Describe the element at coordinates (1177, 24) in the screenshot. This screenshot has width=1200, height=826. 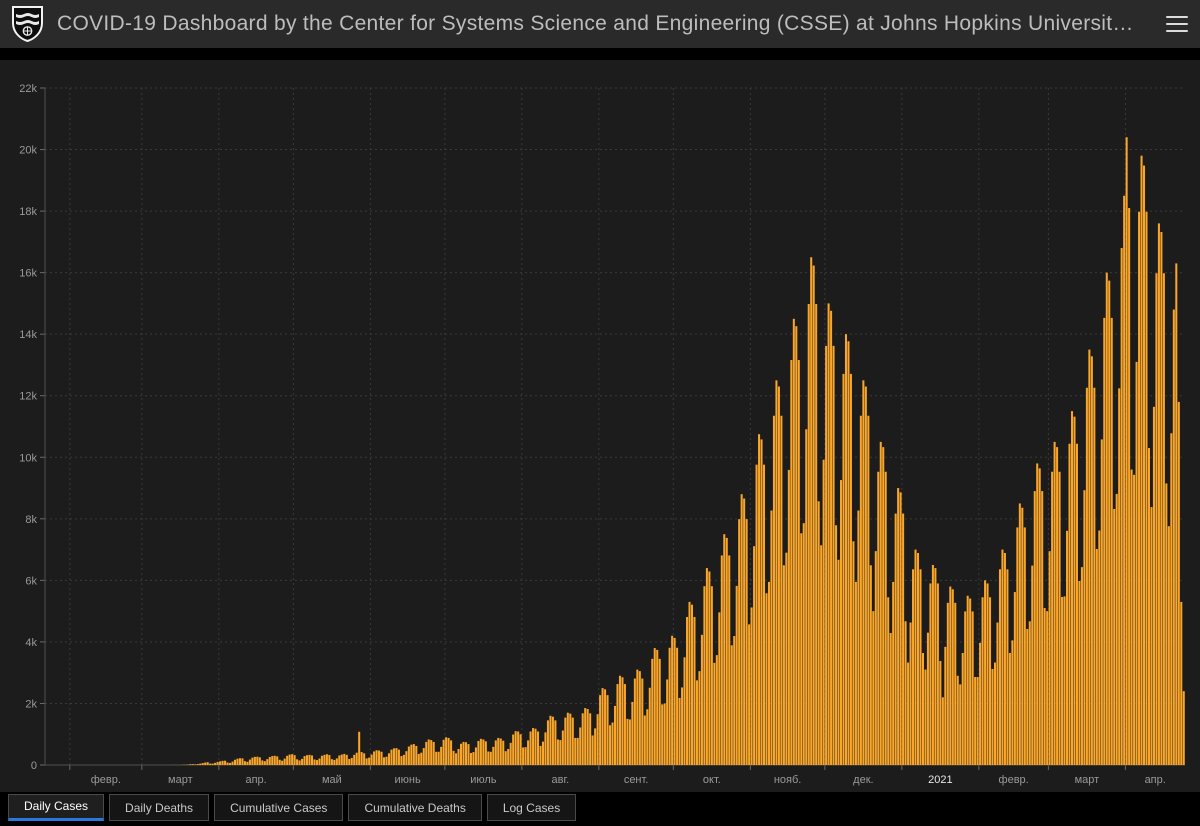
I see `hamburger-menu-icon` at that location.